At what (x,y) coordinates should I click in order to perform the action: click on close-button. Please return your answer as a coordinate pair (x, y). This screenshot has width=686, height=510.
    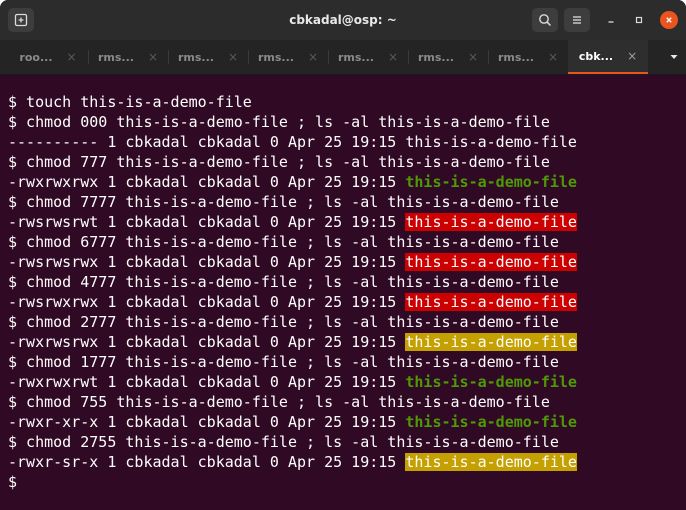
    Looking at the image, I should click on (669, 20).